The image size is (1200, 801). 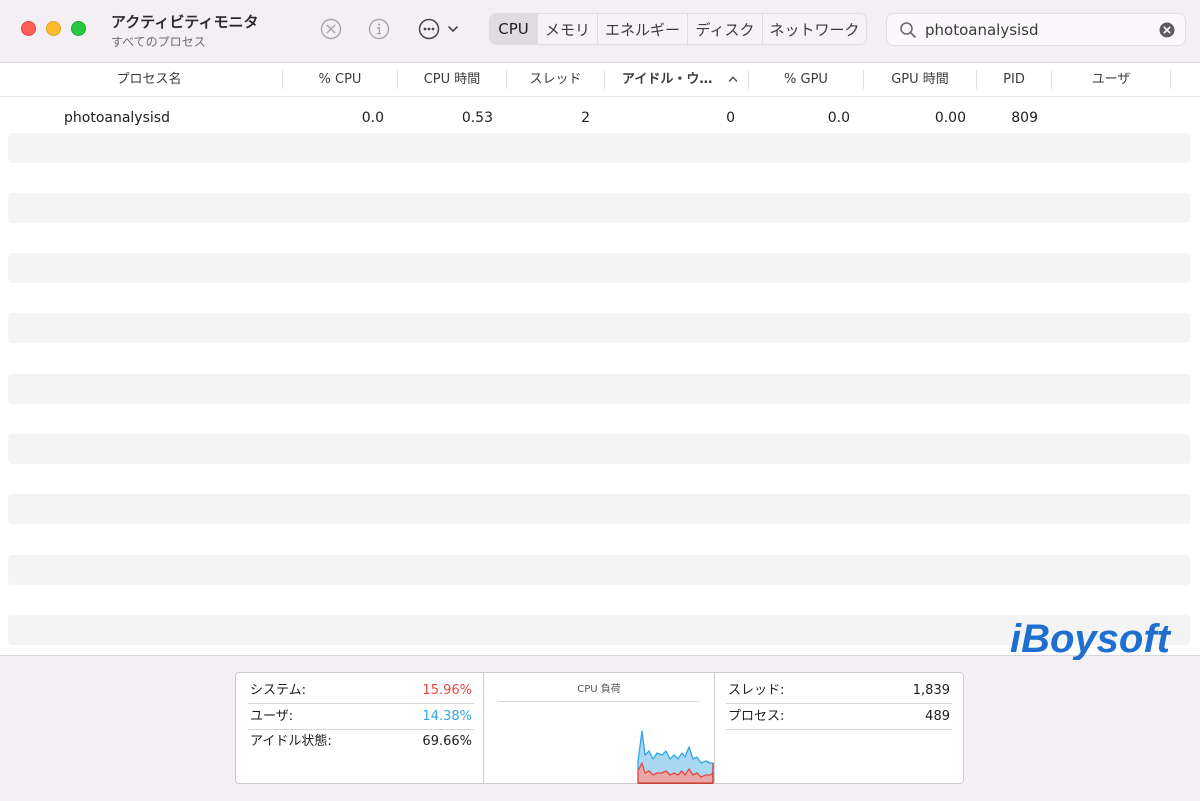 What do you see at coordinates (806, 79) in the screenshot?
I see `column-gpu-percent: % GPU` at bounding box center [806, 79].